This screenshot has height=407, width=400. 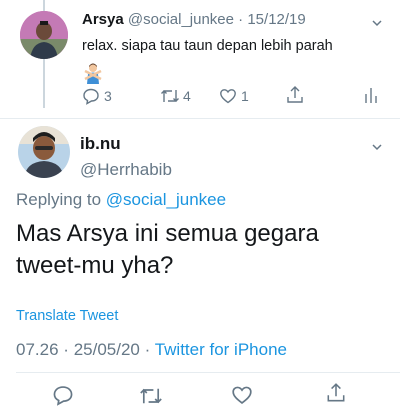 I want to click on display-name: ib.nu, so click(x=100, y=144).